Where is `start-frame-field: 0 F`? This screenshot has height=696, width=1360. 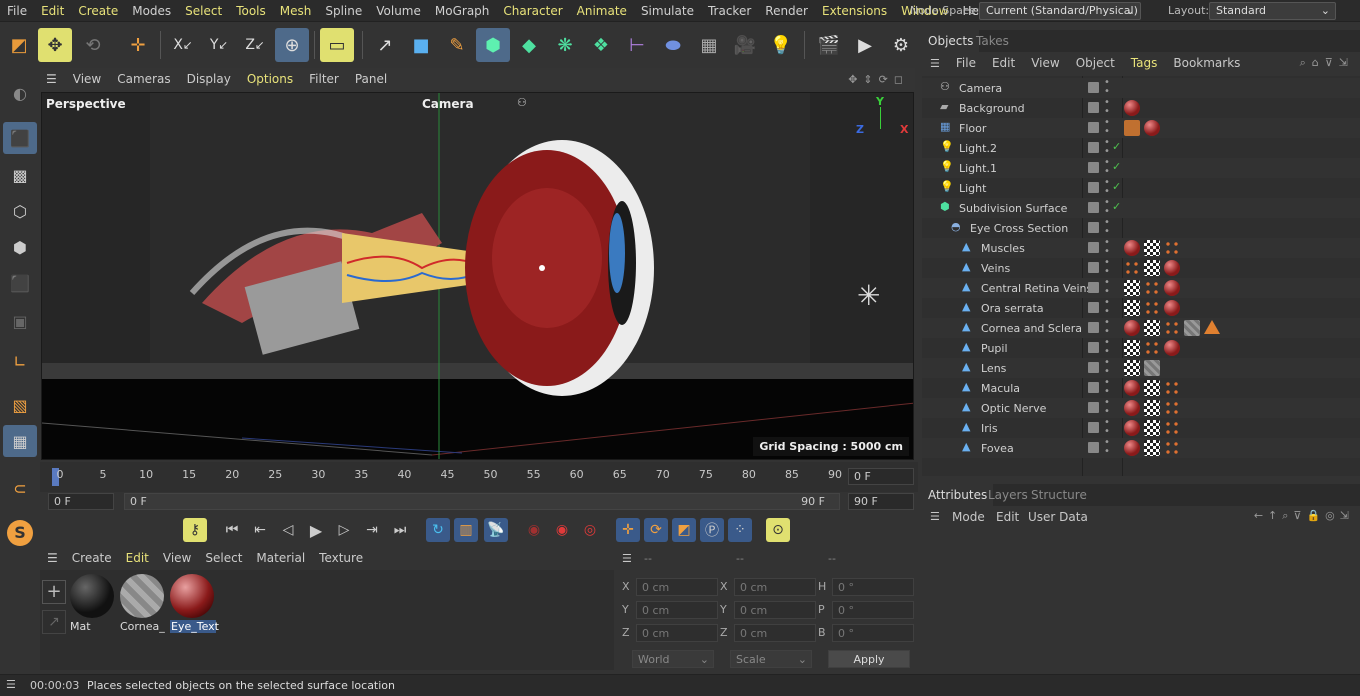 start-frame-field: 0 F is located at coordinates (81, 501).